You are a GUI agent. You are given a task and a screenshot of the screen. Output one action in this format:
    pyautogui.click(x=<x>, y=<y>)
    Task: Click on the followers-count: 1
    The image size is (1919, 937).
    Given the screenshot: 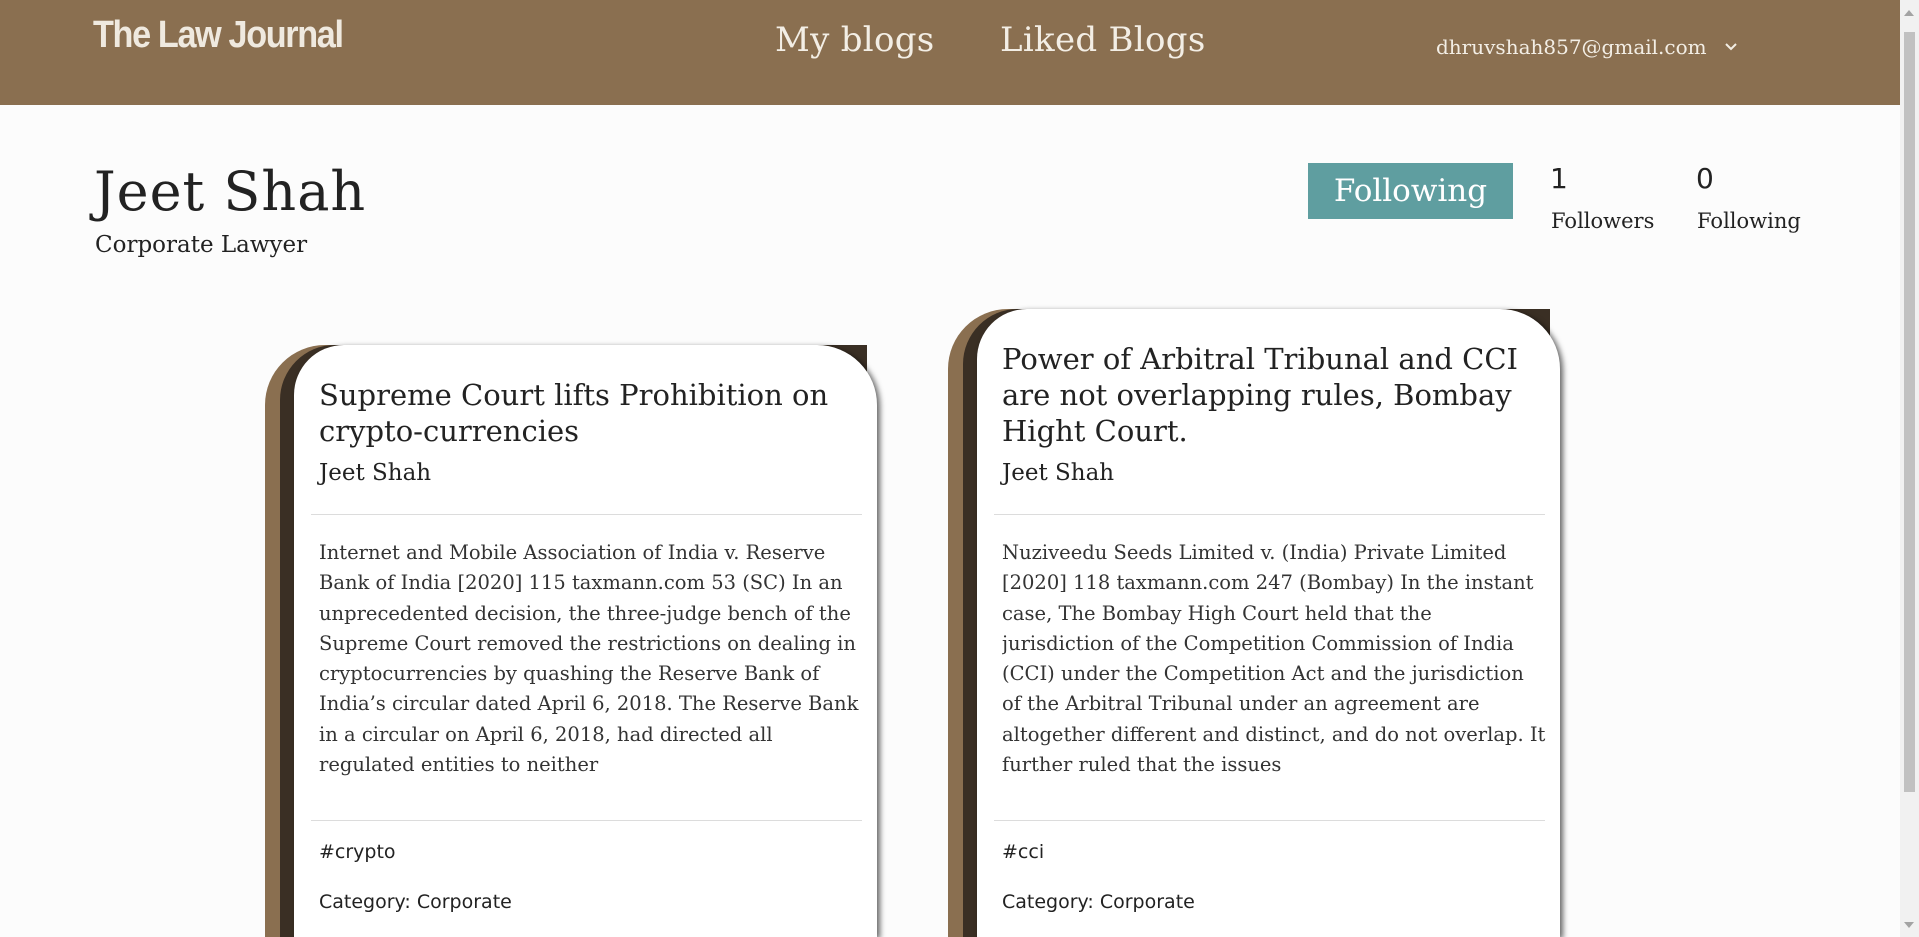 What is the action you would take?
    pyautogui.click(x=1559, y=178)
    